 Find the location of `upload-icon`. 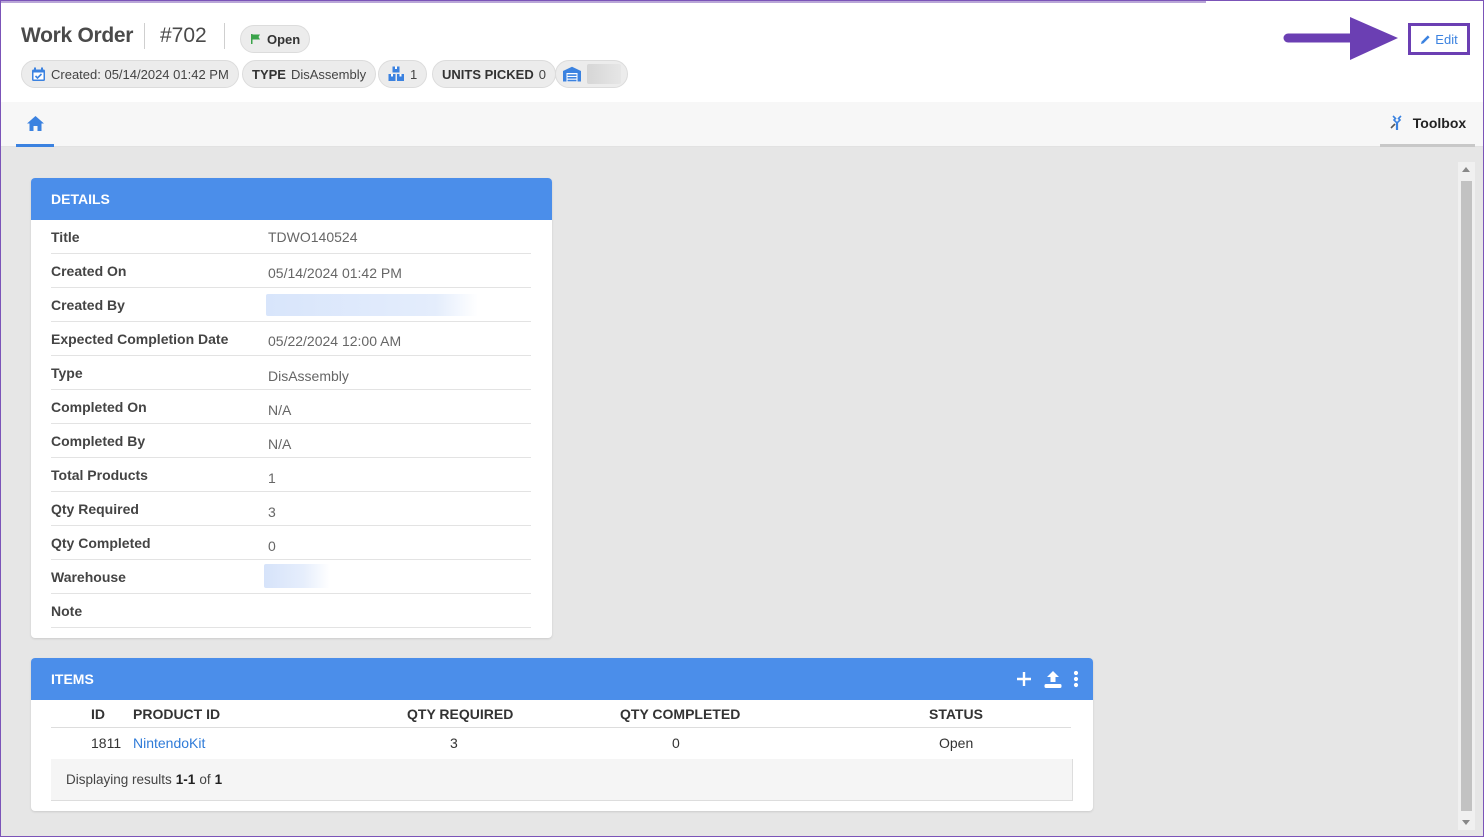

upload-icon is located at coordinates (1053, 679).